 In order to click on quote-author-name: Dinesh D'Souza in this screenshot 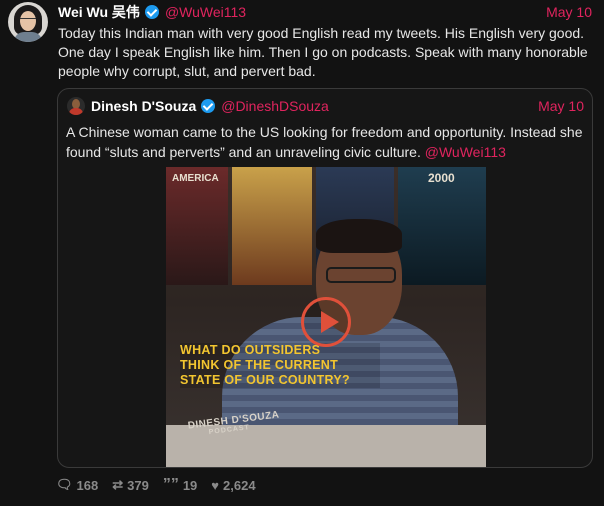, I will do `click(143, 106)`.